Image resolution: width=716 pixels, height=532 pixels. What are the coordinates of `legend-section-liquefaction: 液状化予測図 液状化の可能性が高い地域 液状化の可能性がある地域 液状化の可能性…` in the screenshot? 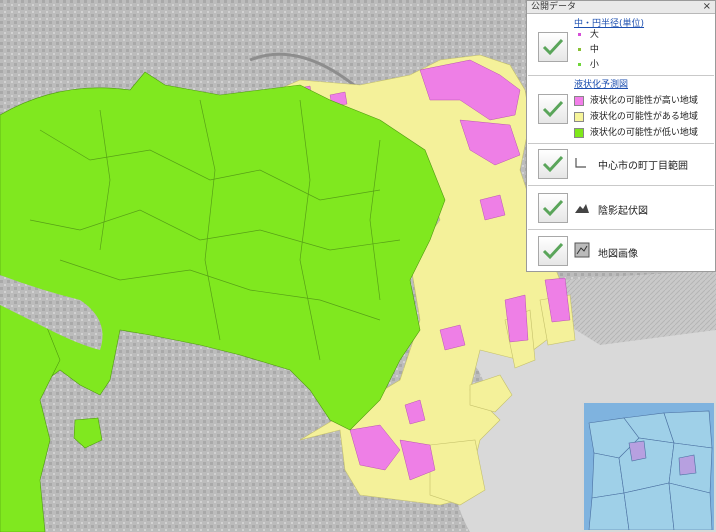 It's located at (621, 110).